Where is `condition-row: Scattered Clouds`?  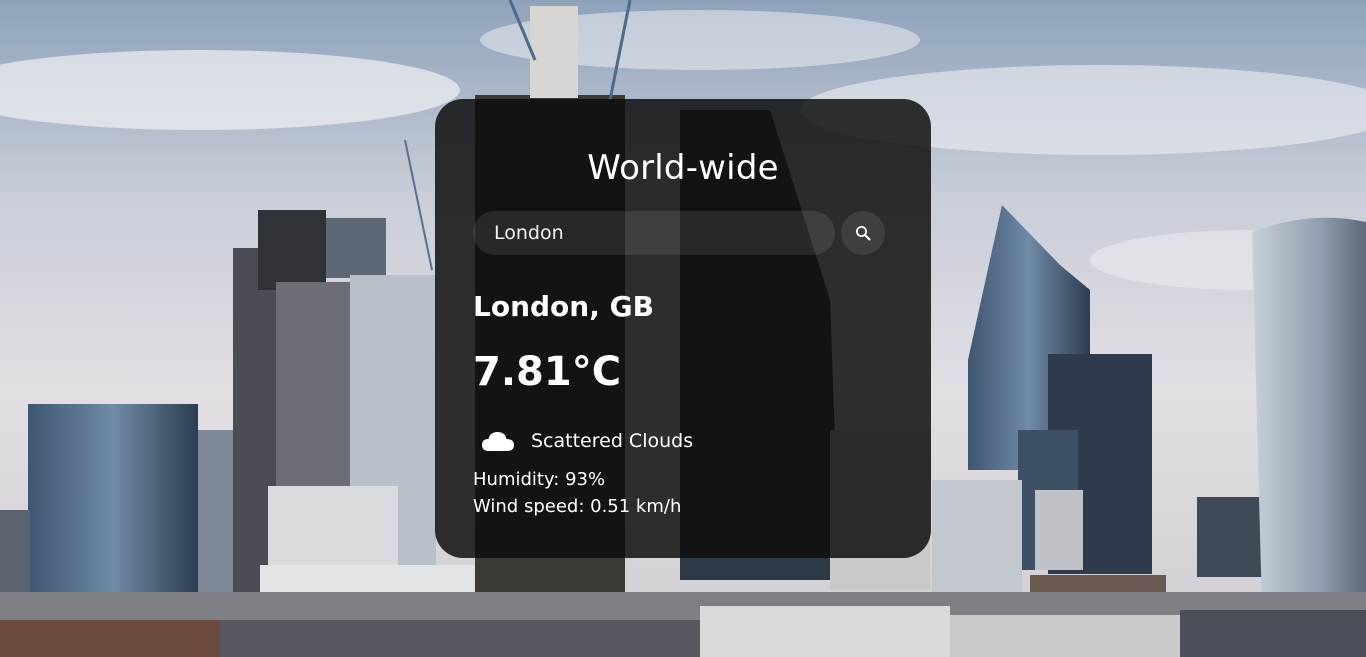 condition-row: Scattered Clouds is located at coordinates (587, 441).